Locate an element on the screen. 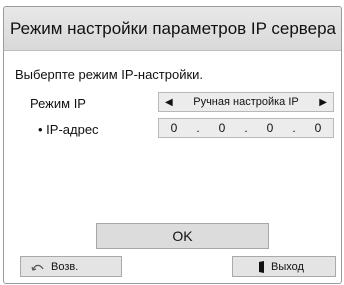  ip-octet-1: 0 is located at coordinates (174, 128).